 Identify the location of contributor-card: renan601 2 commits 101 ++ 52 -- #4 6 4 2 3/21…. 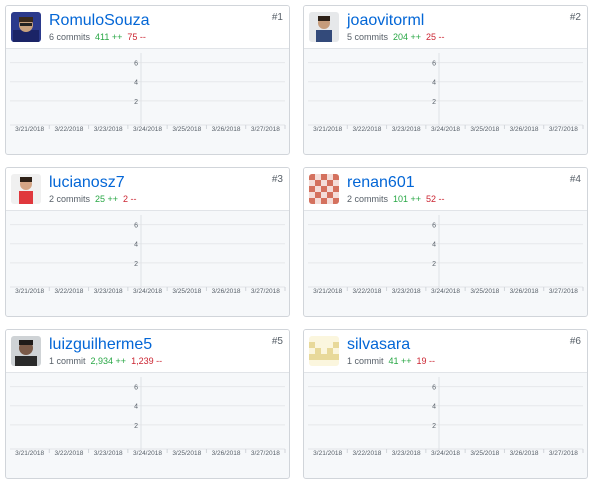
(445, 242).